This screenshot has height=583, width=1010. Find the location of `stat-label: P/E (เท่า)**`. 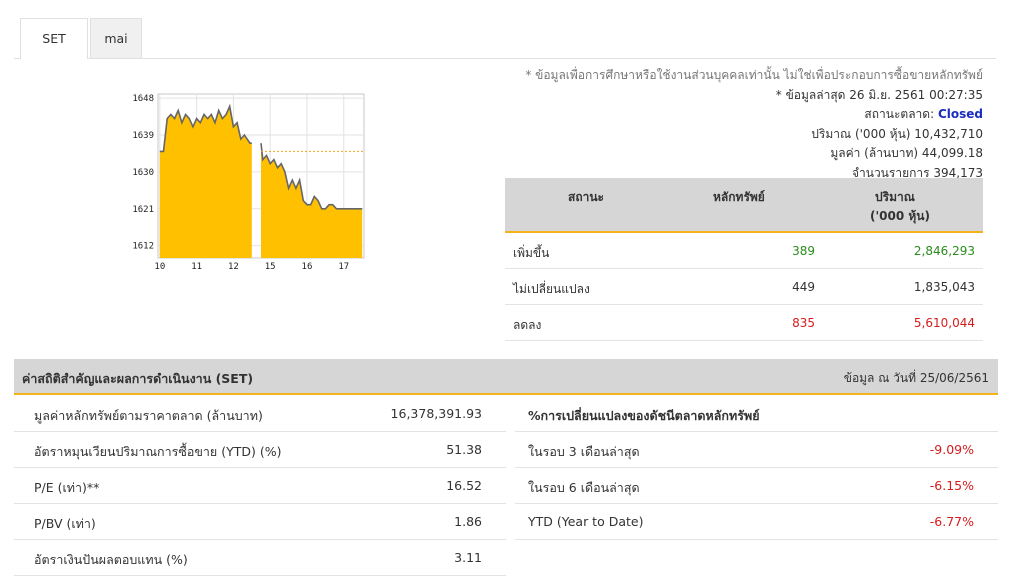

stat-label: P/E (เท่า)** is located at coordinates (67, 487).